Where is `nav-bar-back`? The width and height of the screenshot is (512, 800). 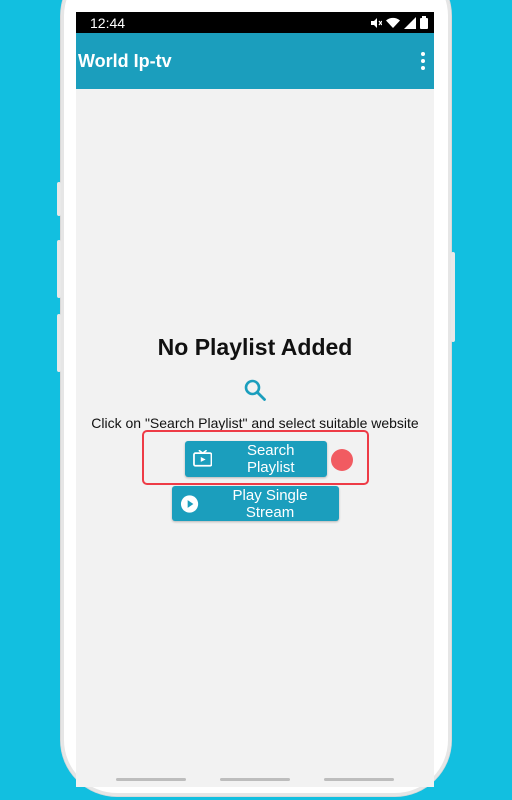
nav-bar-back is located at coordinates (359, 779).